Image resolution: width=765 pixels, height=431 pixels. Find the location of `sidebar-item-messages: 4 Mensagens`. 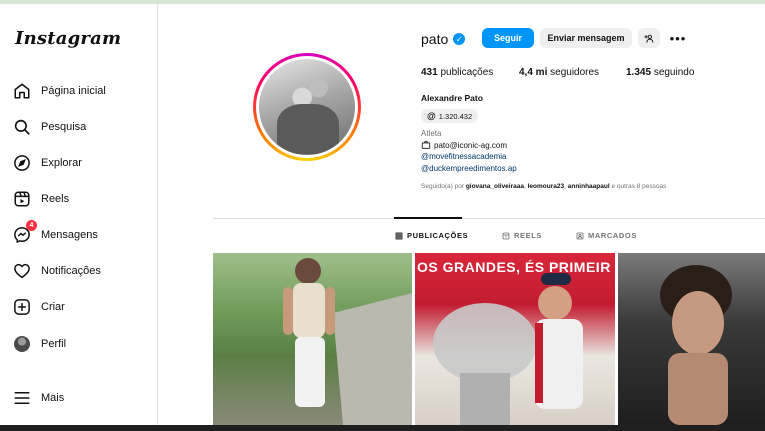

sidebar-item-messages: 4 Mensagens is located at coordinates (82, 234).